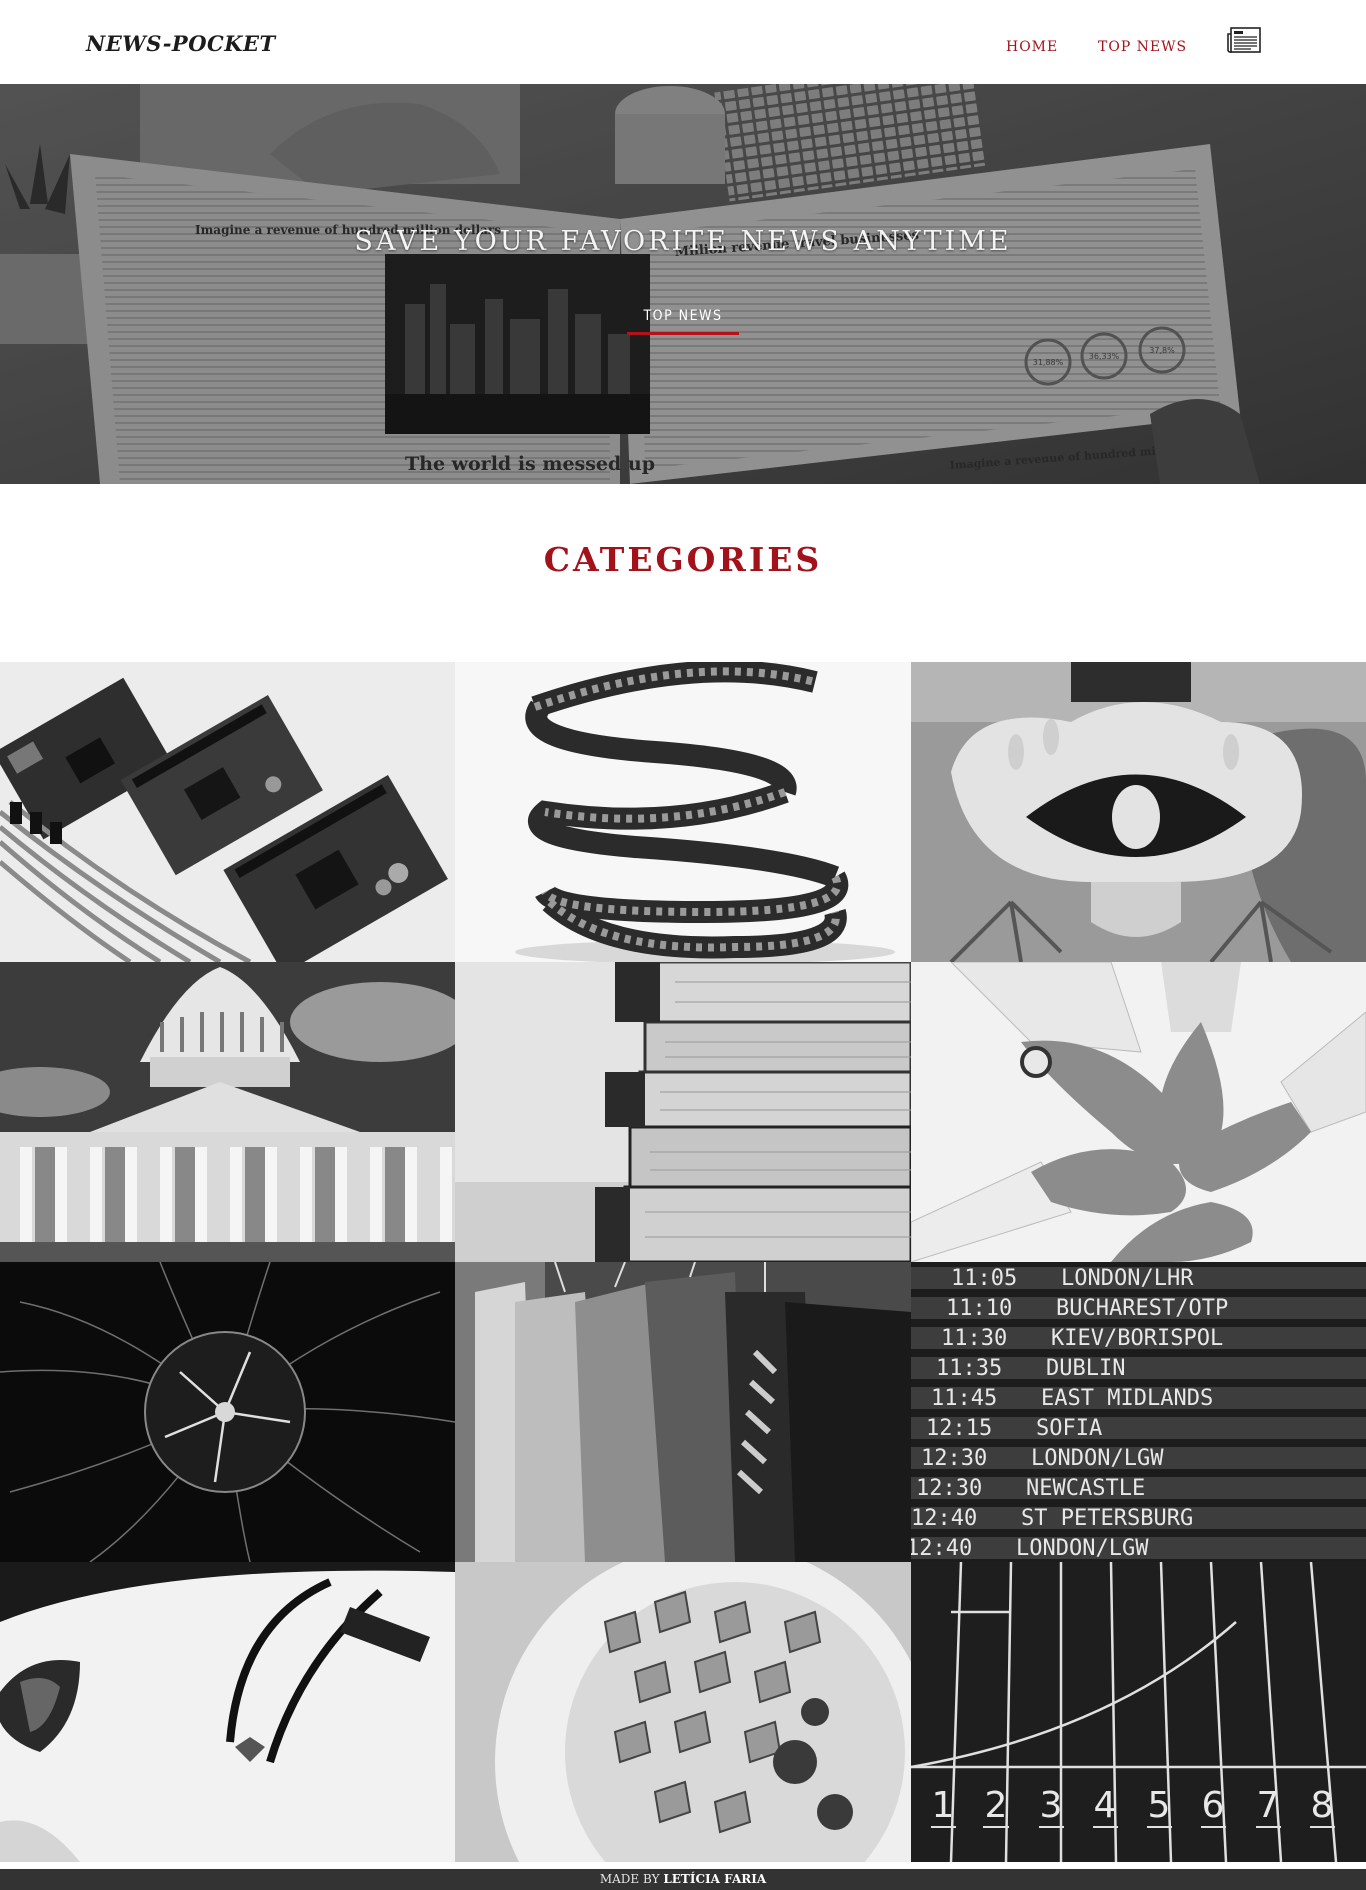  What do you see at coordinates (1082, 1548) in the screenshot?
I see `departure-dest-10: LONDON/LGW` at bounding box center [1082, 1548].